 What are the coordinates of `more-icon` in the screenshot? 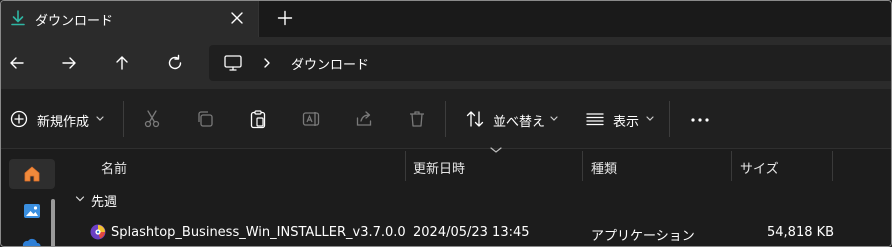 It's located at (700, 120).